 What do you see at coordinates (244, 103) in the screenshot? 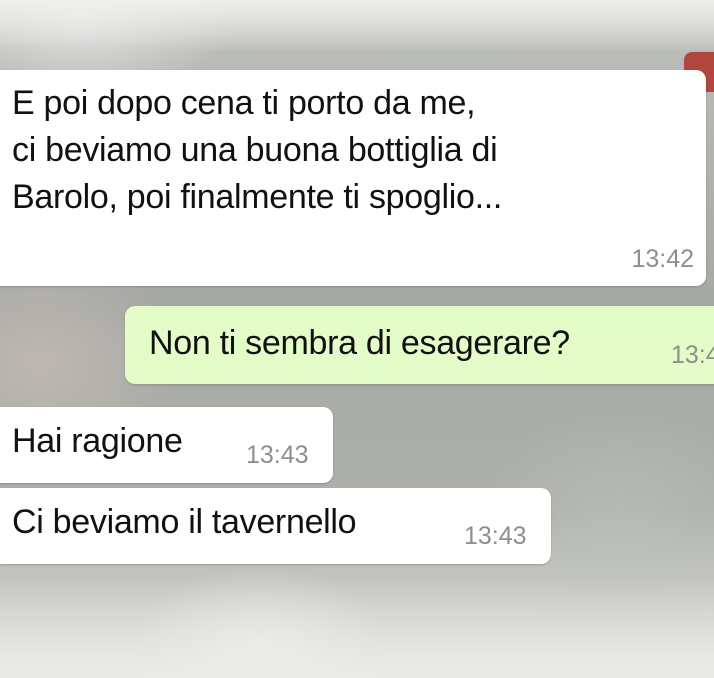
I see `message-line: E poi dopo cena ti porto da me,` at bounding box center [244, 103].